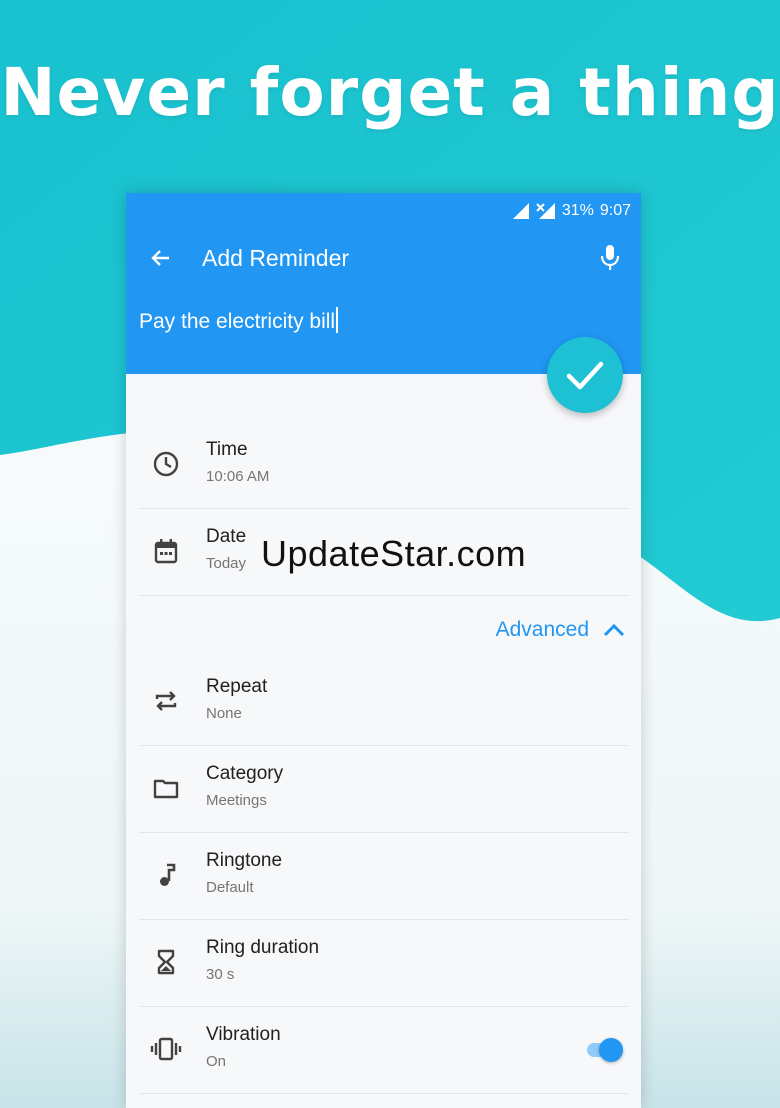 The image size is (780, 1108). I want to click on status-bar: 31% 9:07, so click(571, 211).